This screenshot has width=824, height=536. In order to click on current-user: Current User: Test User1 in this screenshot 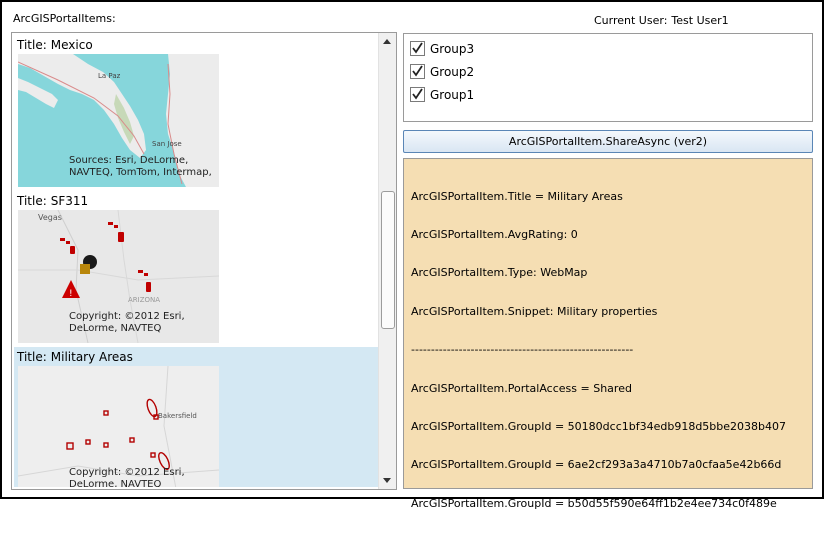, I will do `click(661, 20)`.